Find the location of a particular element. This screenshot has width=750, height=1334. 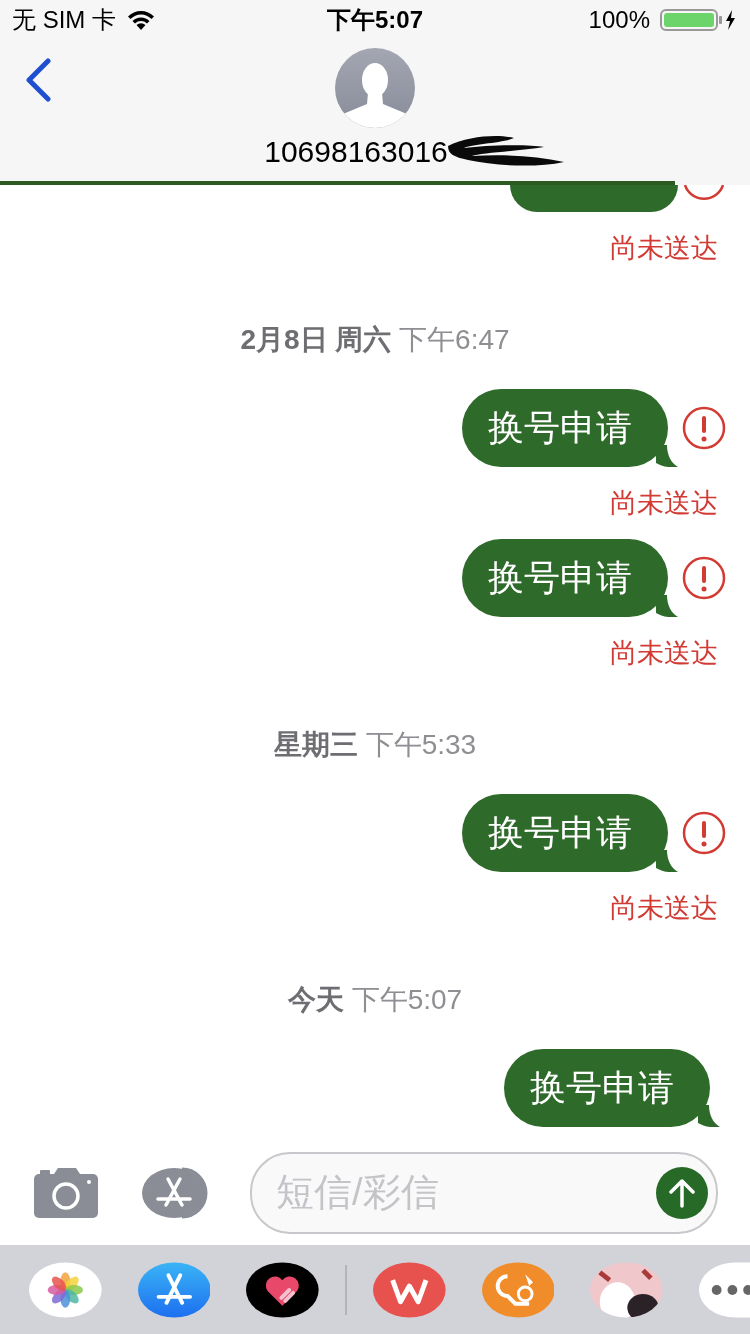

flower-app-icon is located at coordinates (65, 1289).